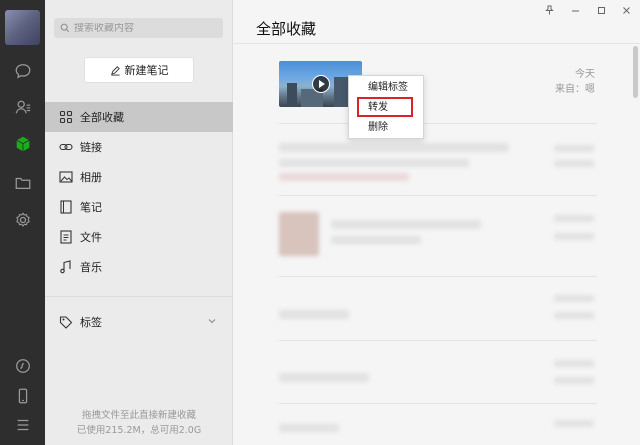 This screenshot has width=640, height=445. Describe the element at coordinates (601, 10) in the screenshot. I see `maximize-icon` at that location.